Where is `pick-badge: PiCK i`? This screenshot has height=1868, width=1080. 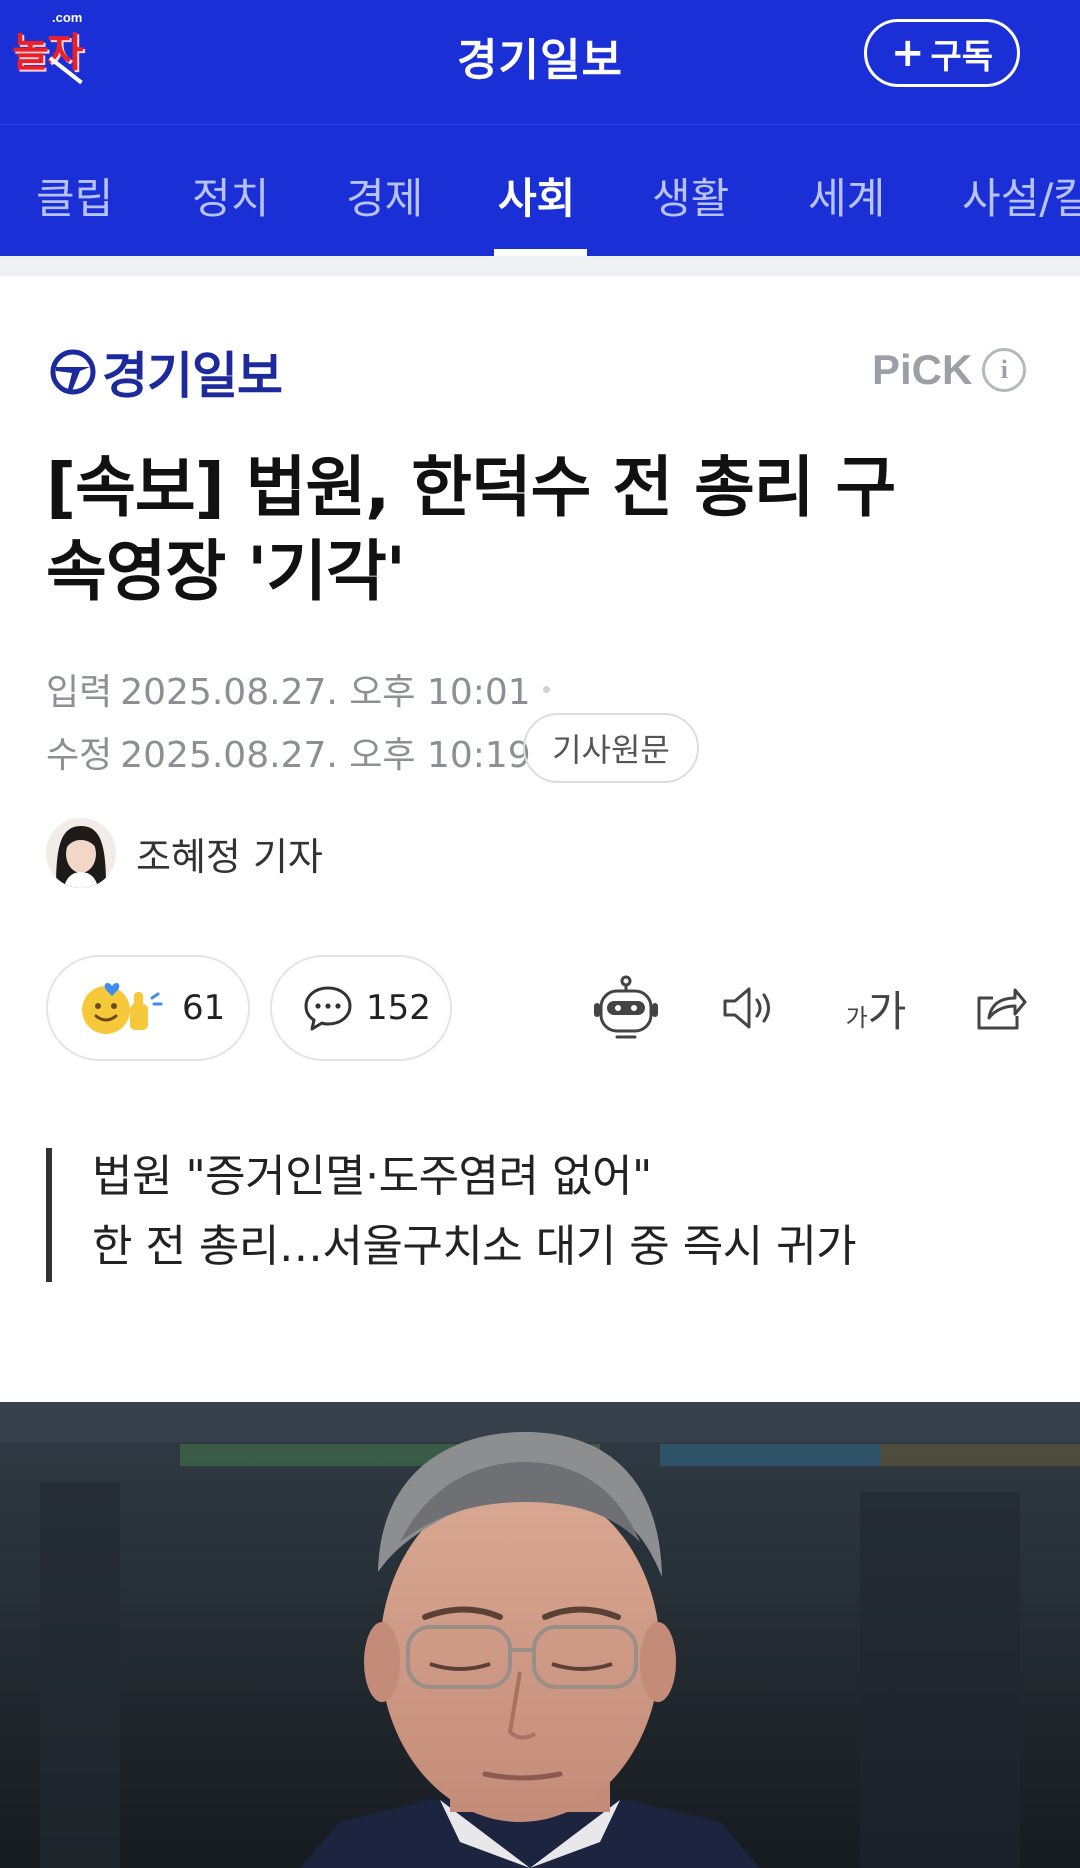
pick-badge: PiCK i is located at coordinates (949, 370).